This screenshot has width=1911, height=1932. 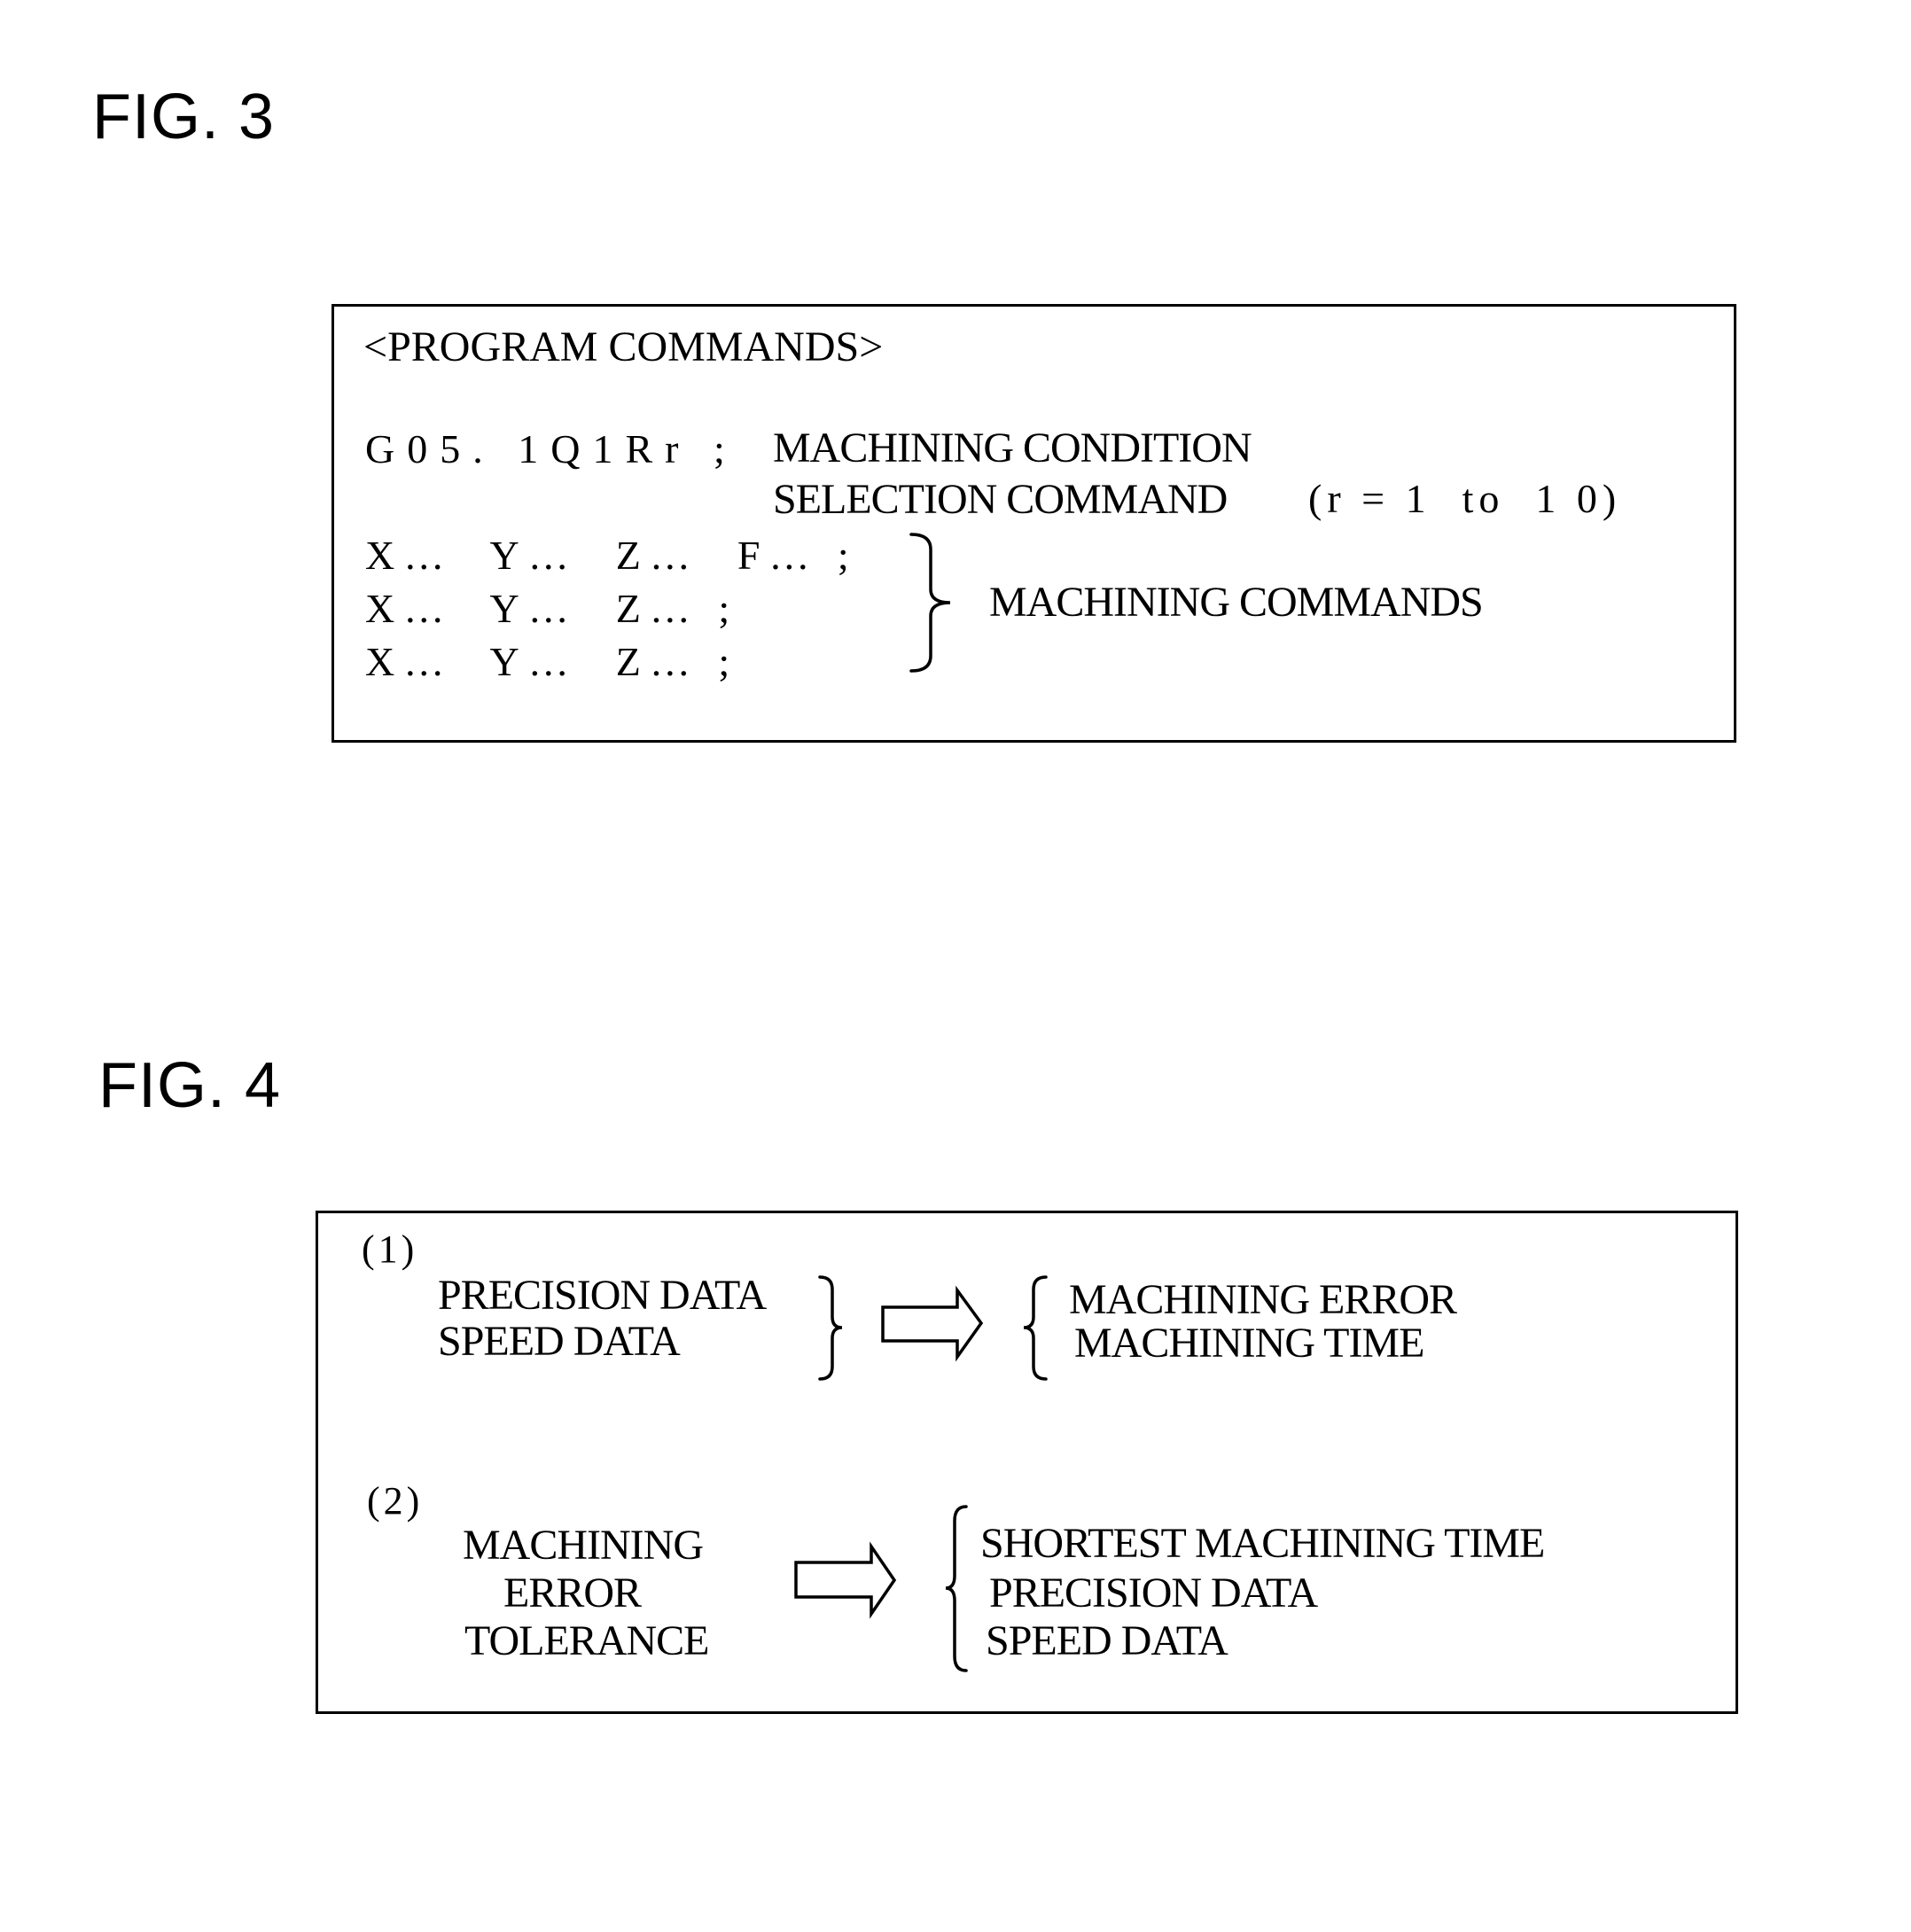 I want to click on fig4-label: FIG. 4, so click(x=190, y=1085).